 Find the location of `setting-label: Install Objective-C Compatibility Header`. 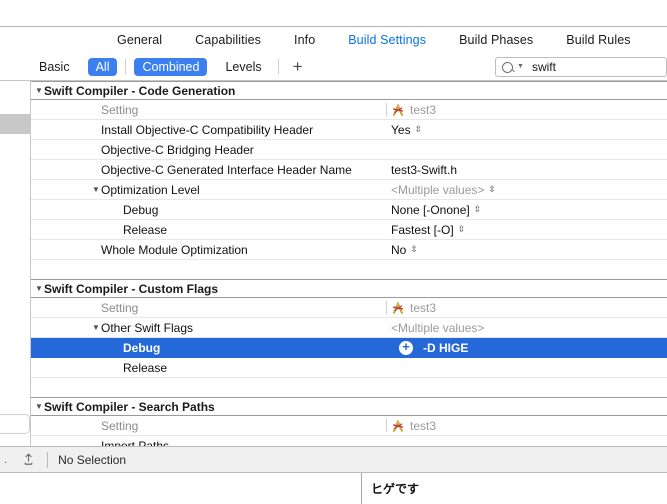

setting-label: Install Objective-C Compatibility Header is located at coordinates (207, 129).